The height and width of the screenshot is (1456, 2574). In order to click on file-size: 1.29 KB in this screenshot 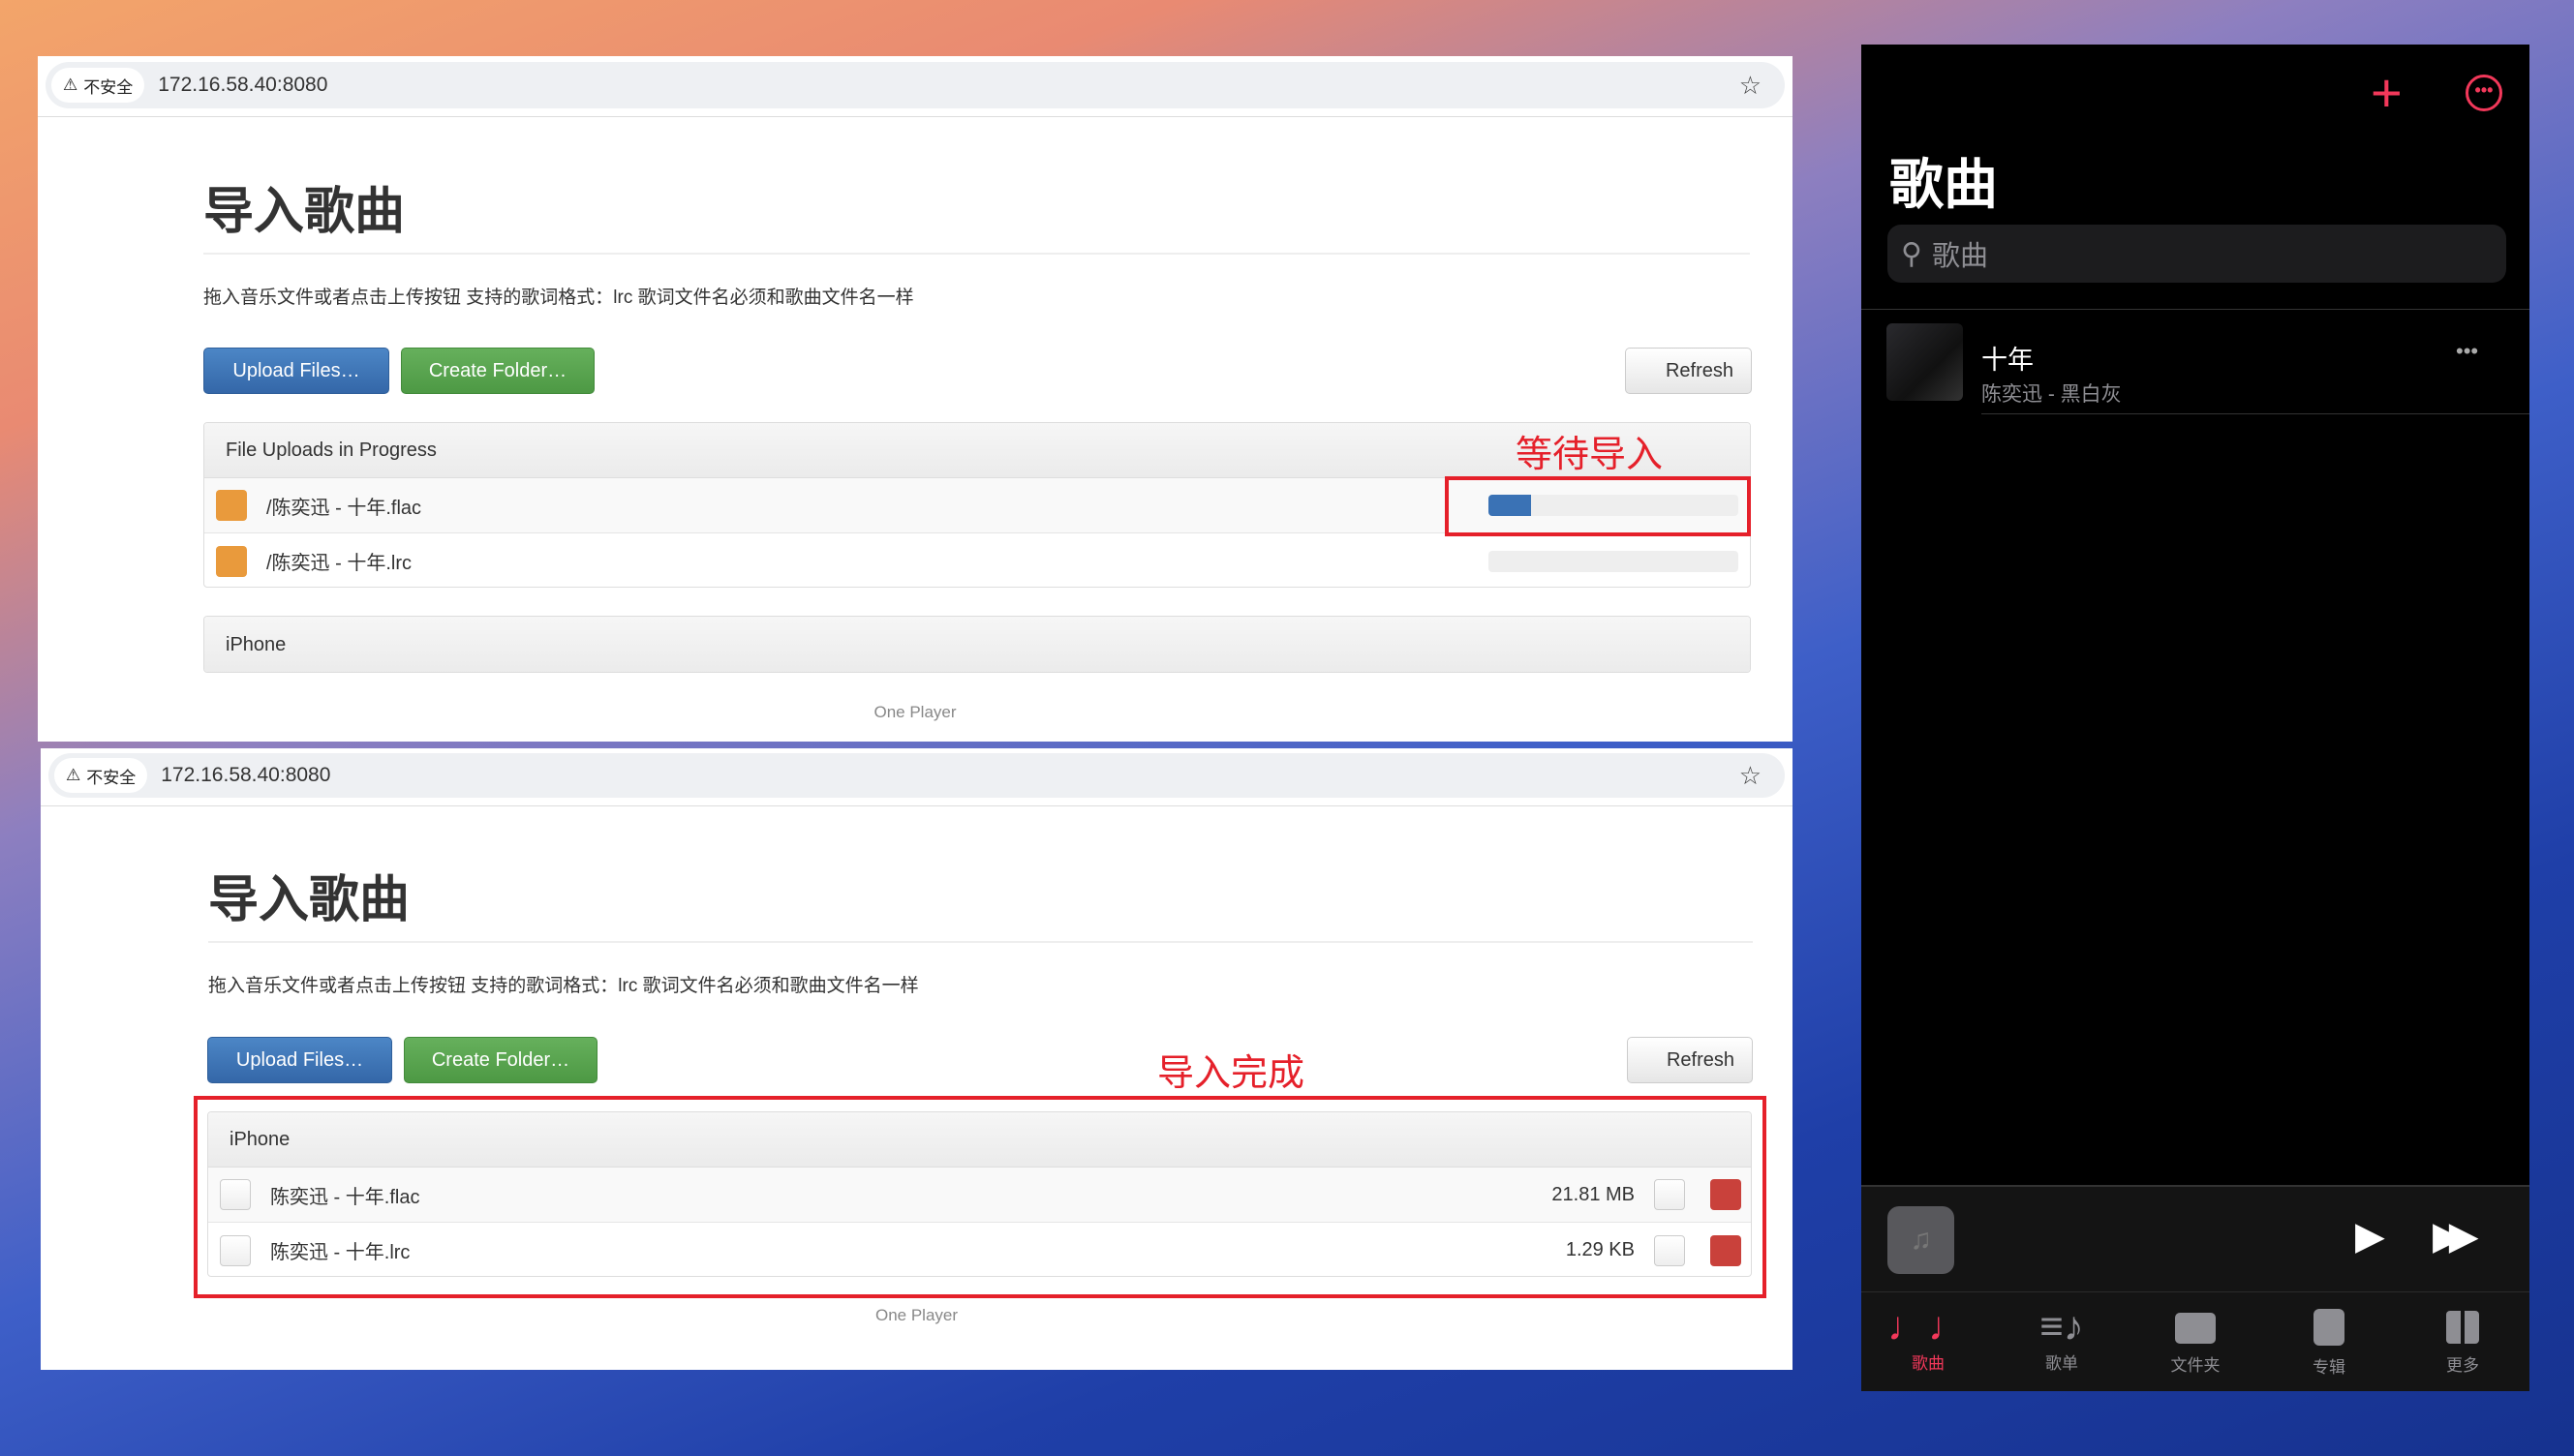, I will do `click(1600, 1250)`.